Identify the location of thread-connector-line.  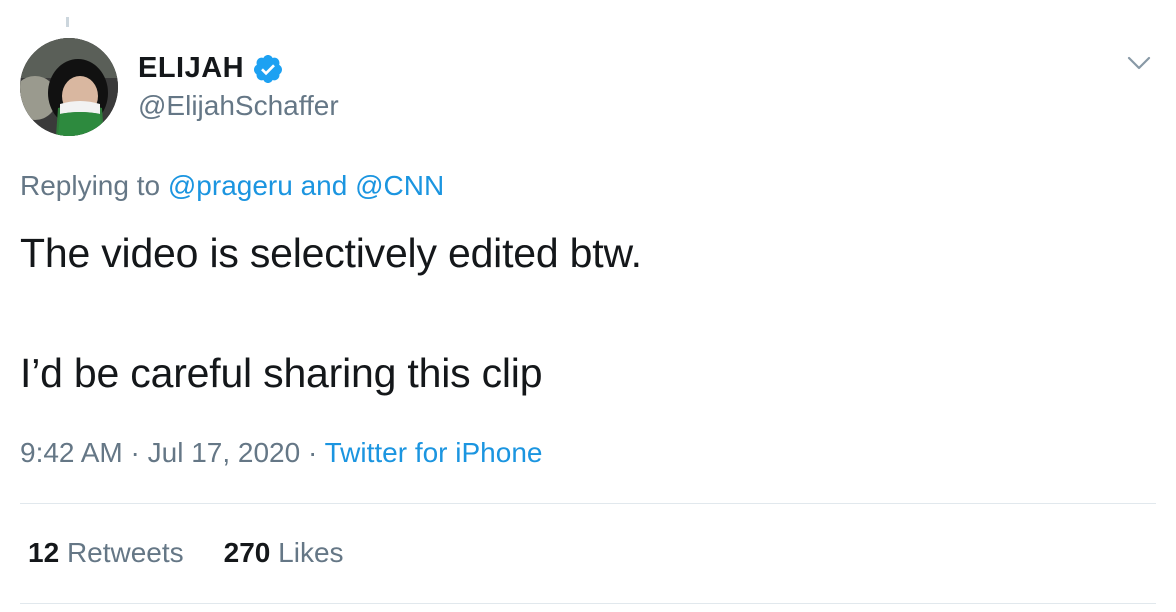
(67, 22).